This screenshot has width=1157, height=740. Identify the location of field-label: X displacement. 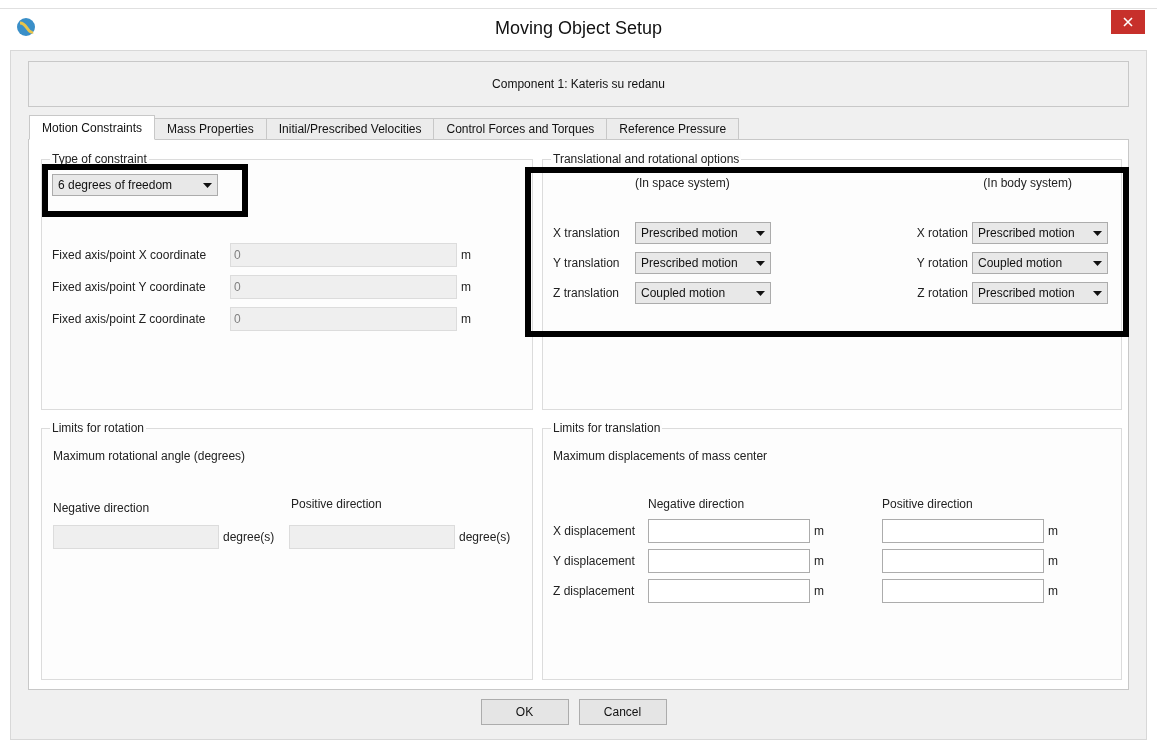
(595, 531).